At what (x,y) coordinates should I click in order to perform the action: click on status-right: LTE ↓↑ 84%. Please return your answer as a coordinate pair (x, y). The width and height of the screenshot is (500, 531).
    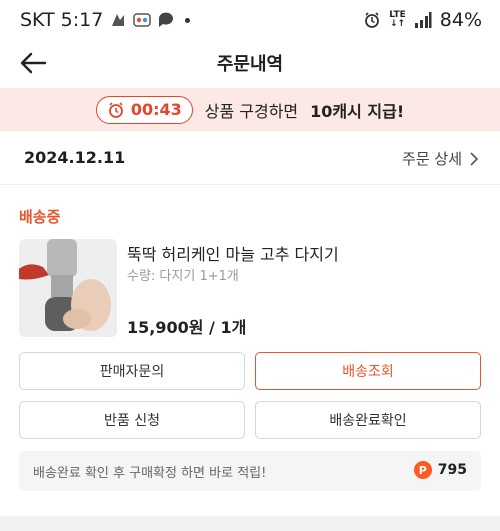
    Looking at the image, I should click on (422, 20).